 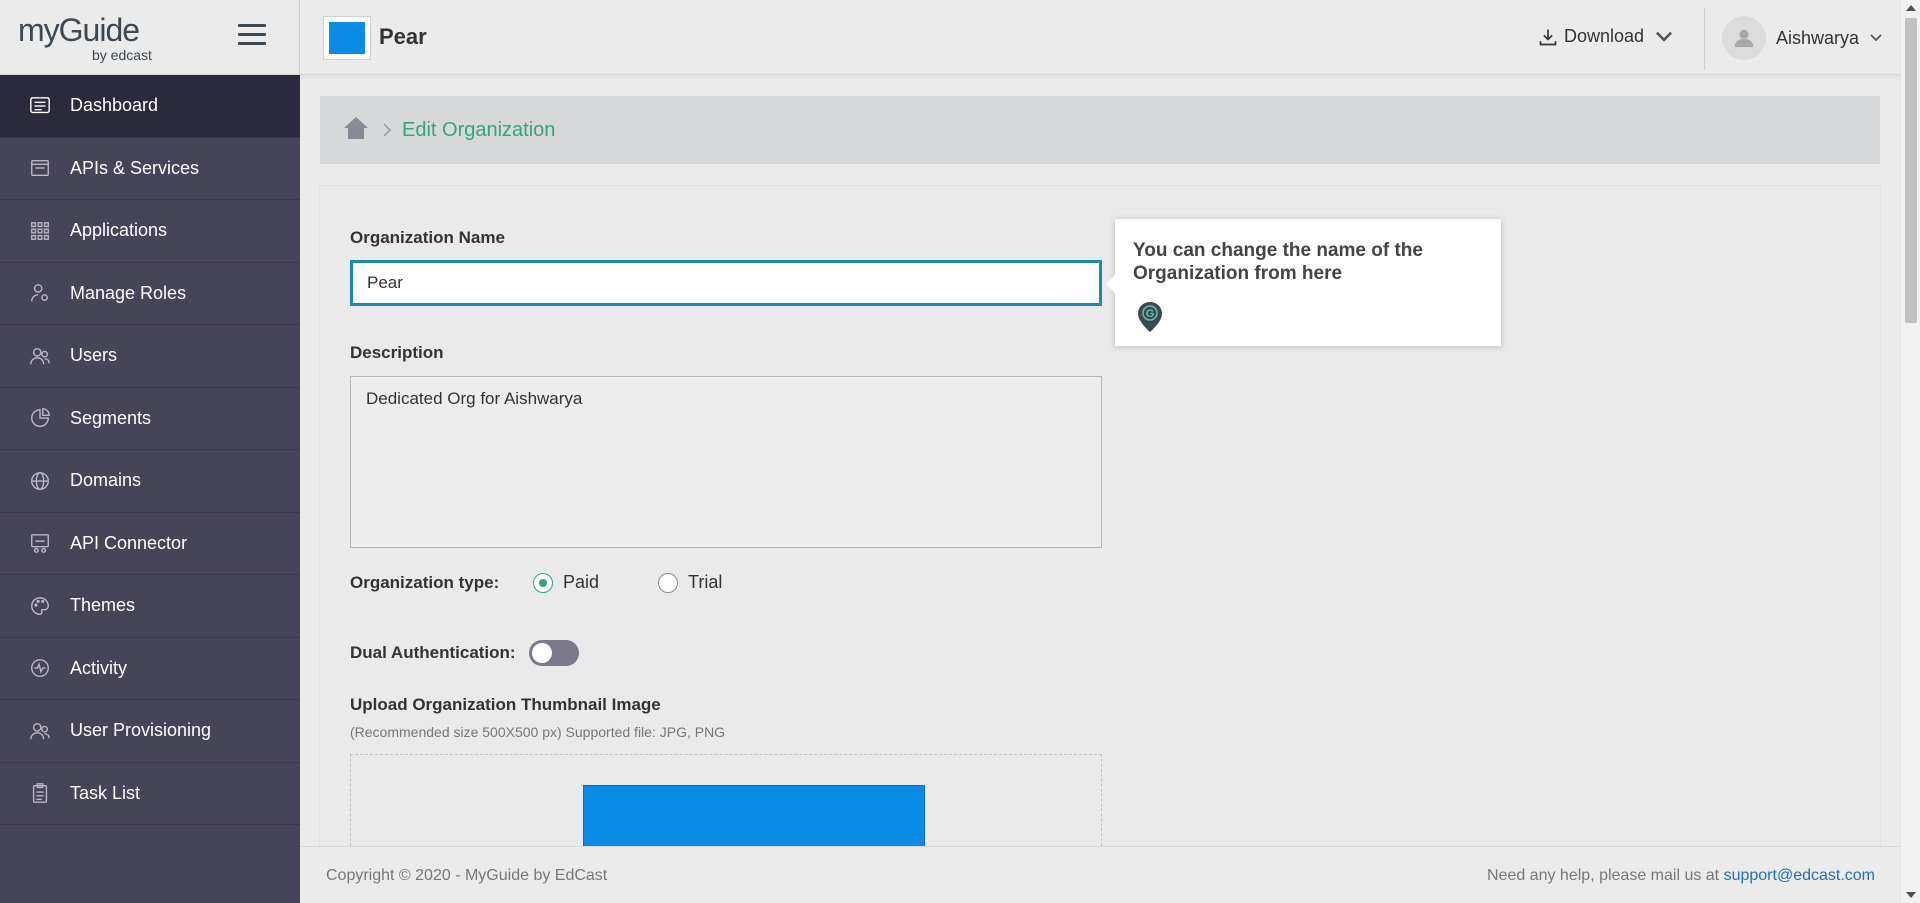 I want to click on org-name-input, so click(x=726, y=283).